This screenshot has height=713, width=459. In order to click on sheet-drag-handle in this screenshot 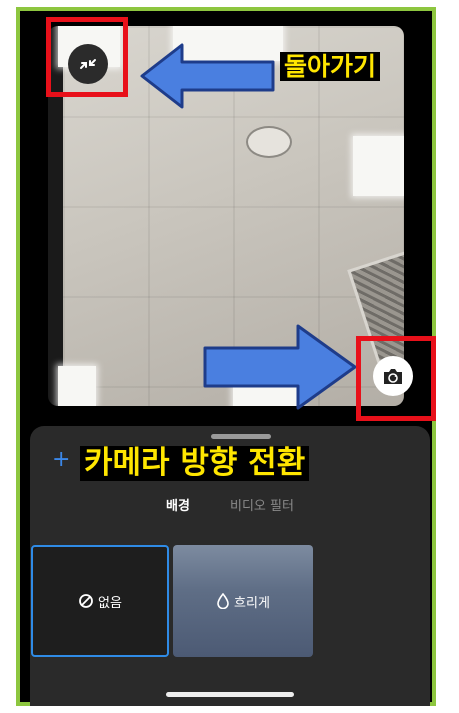, I will do `click(241, 436)`.